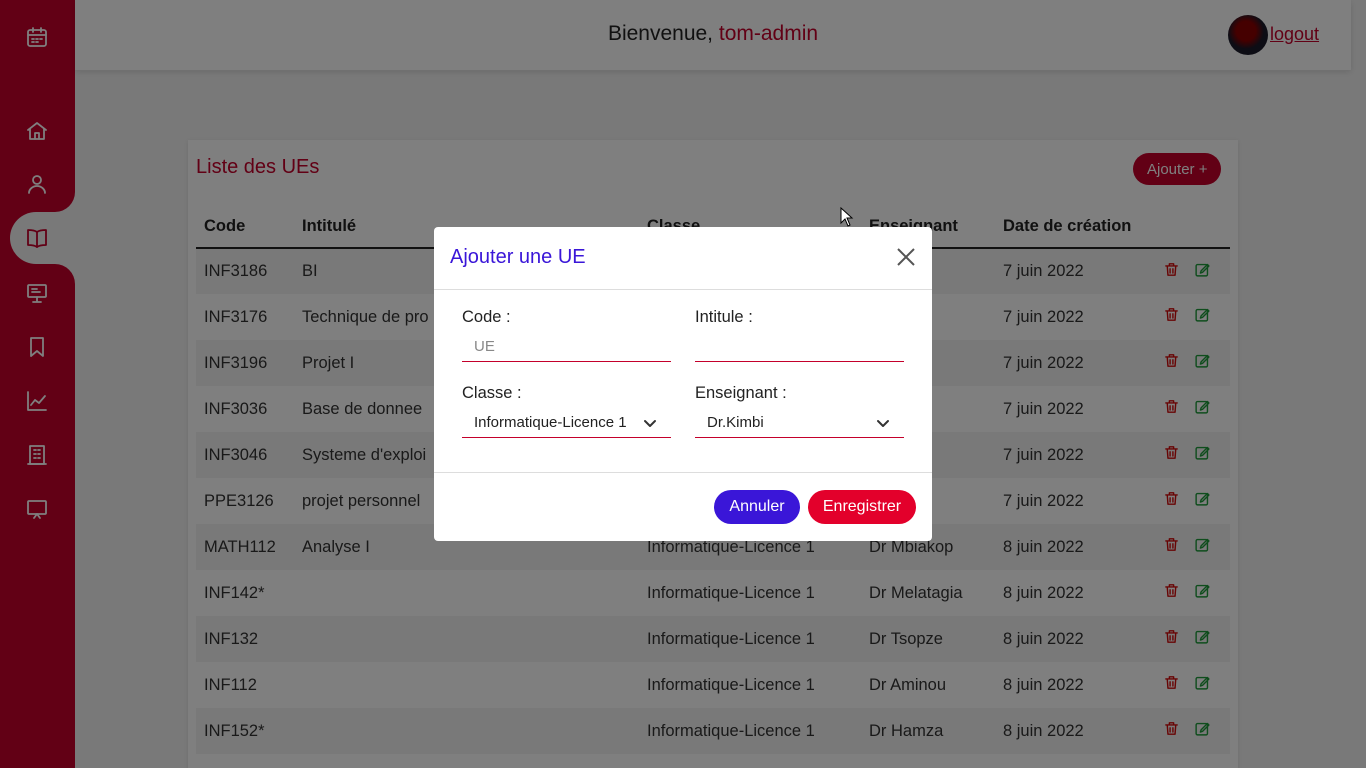  I want to click on close-icon, so click(906, 257).